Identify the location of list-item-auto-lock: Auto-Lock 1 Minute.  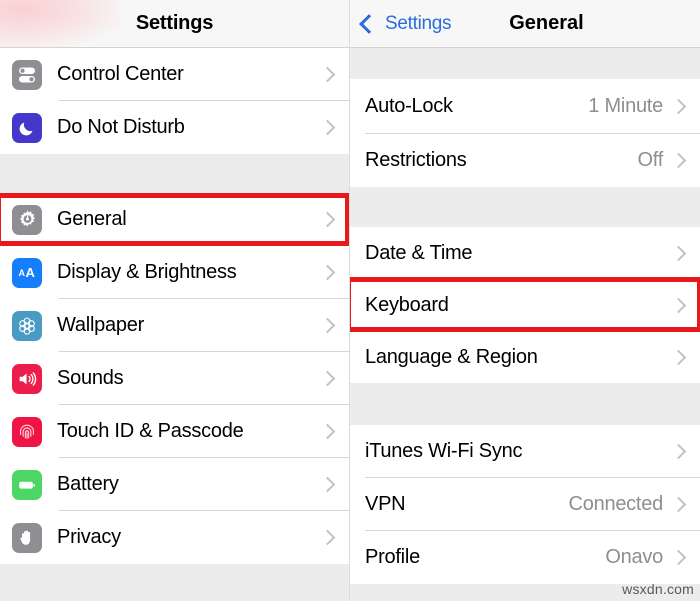
(525, 106).